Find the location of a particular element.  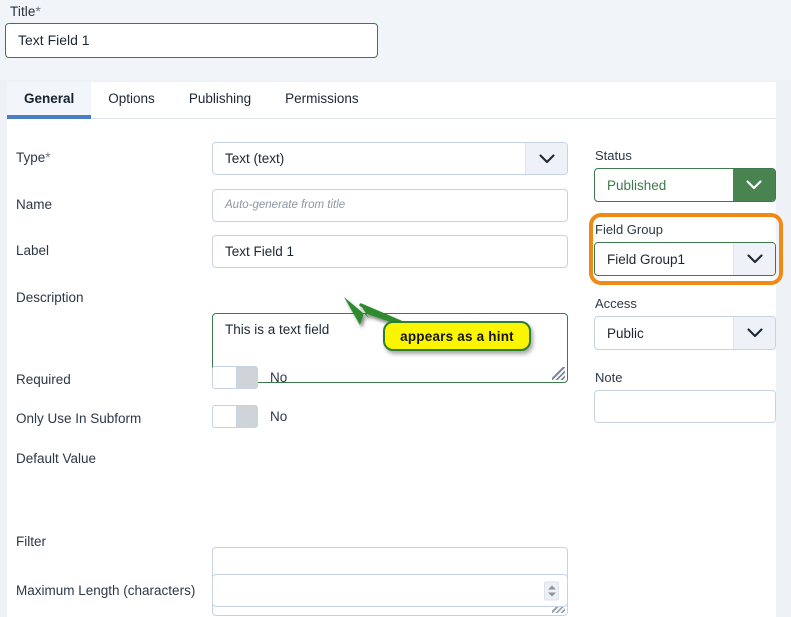

type-select-value: Text (text) is located at coordinates (255, 158).